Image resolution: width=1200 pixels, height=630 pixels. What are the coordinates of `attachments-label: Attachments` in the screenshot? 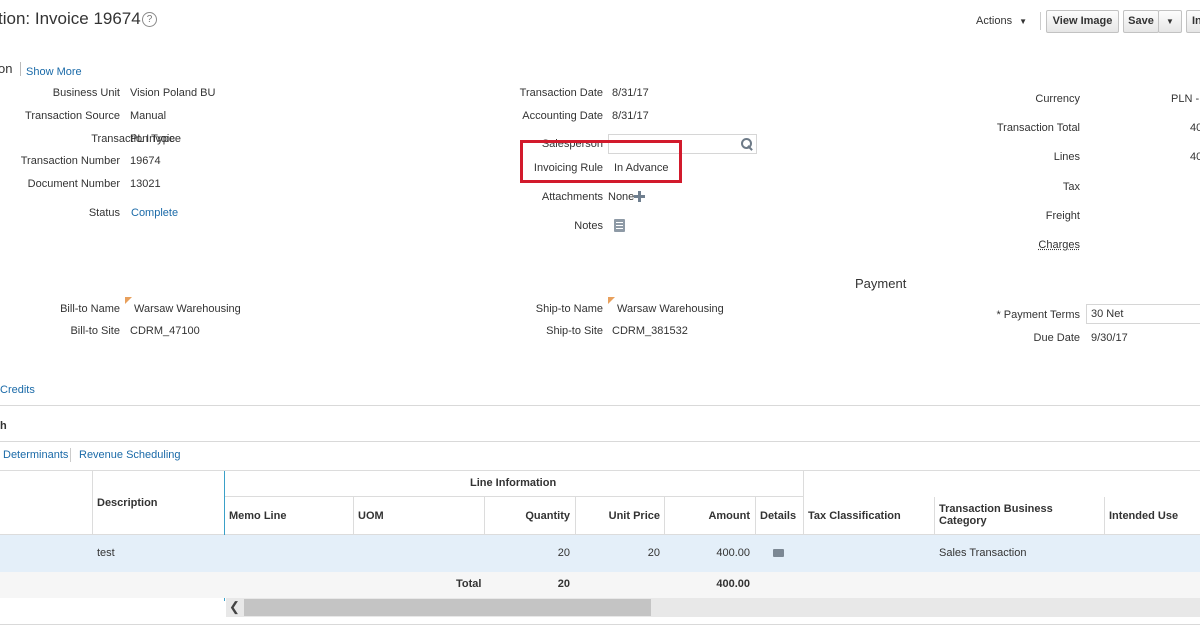 It's located at (572, 197).